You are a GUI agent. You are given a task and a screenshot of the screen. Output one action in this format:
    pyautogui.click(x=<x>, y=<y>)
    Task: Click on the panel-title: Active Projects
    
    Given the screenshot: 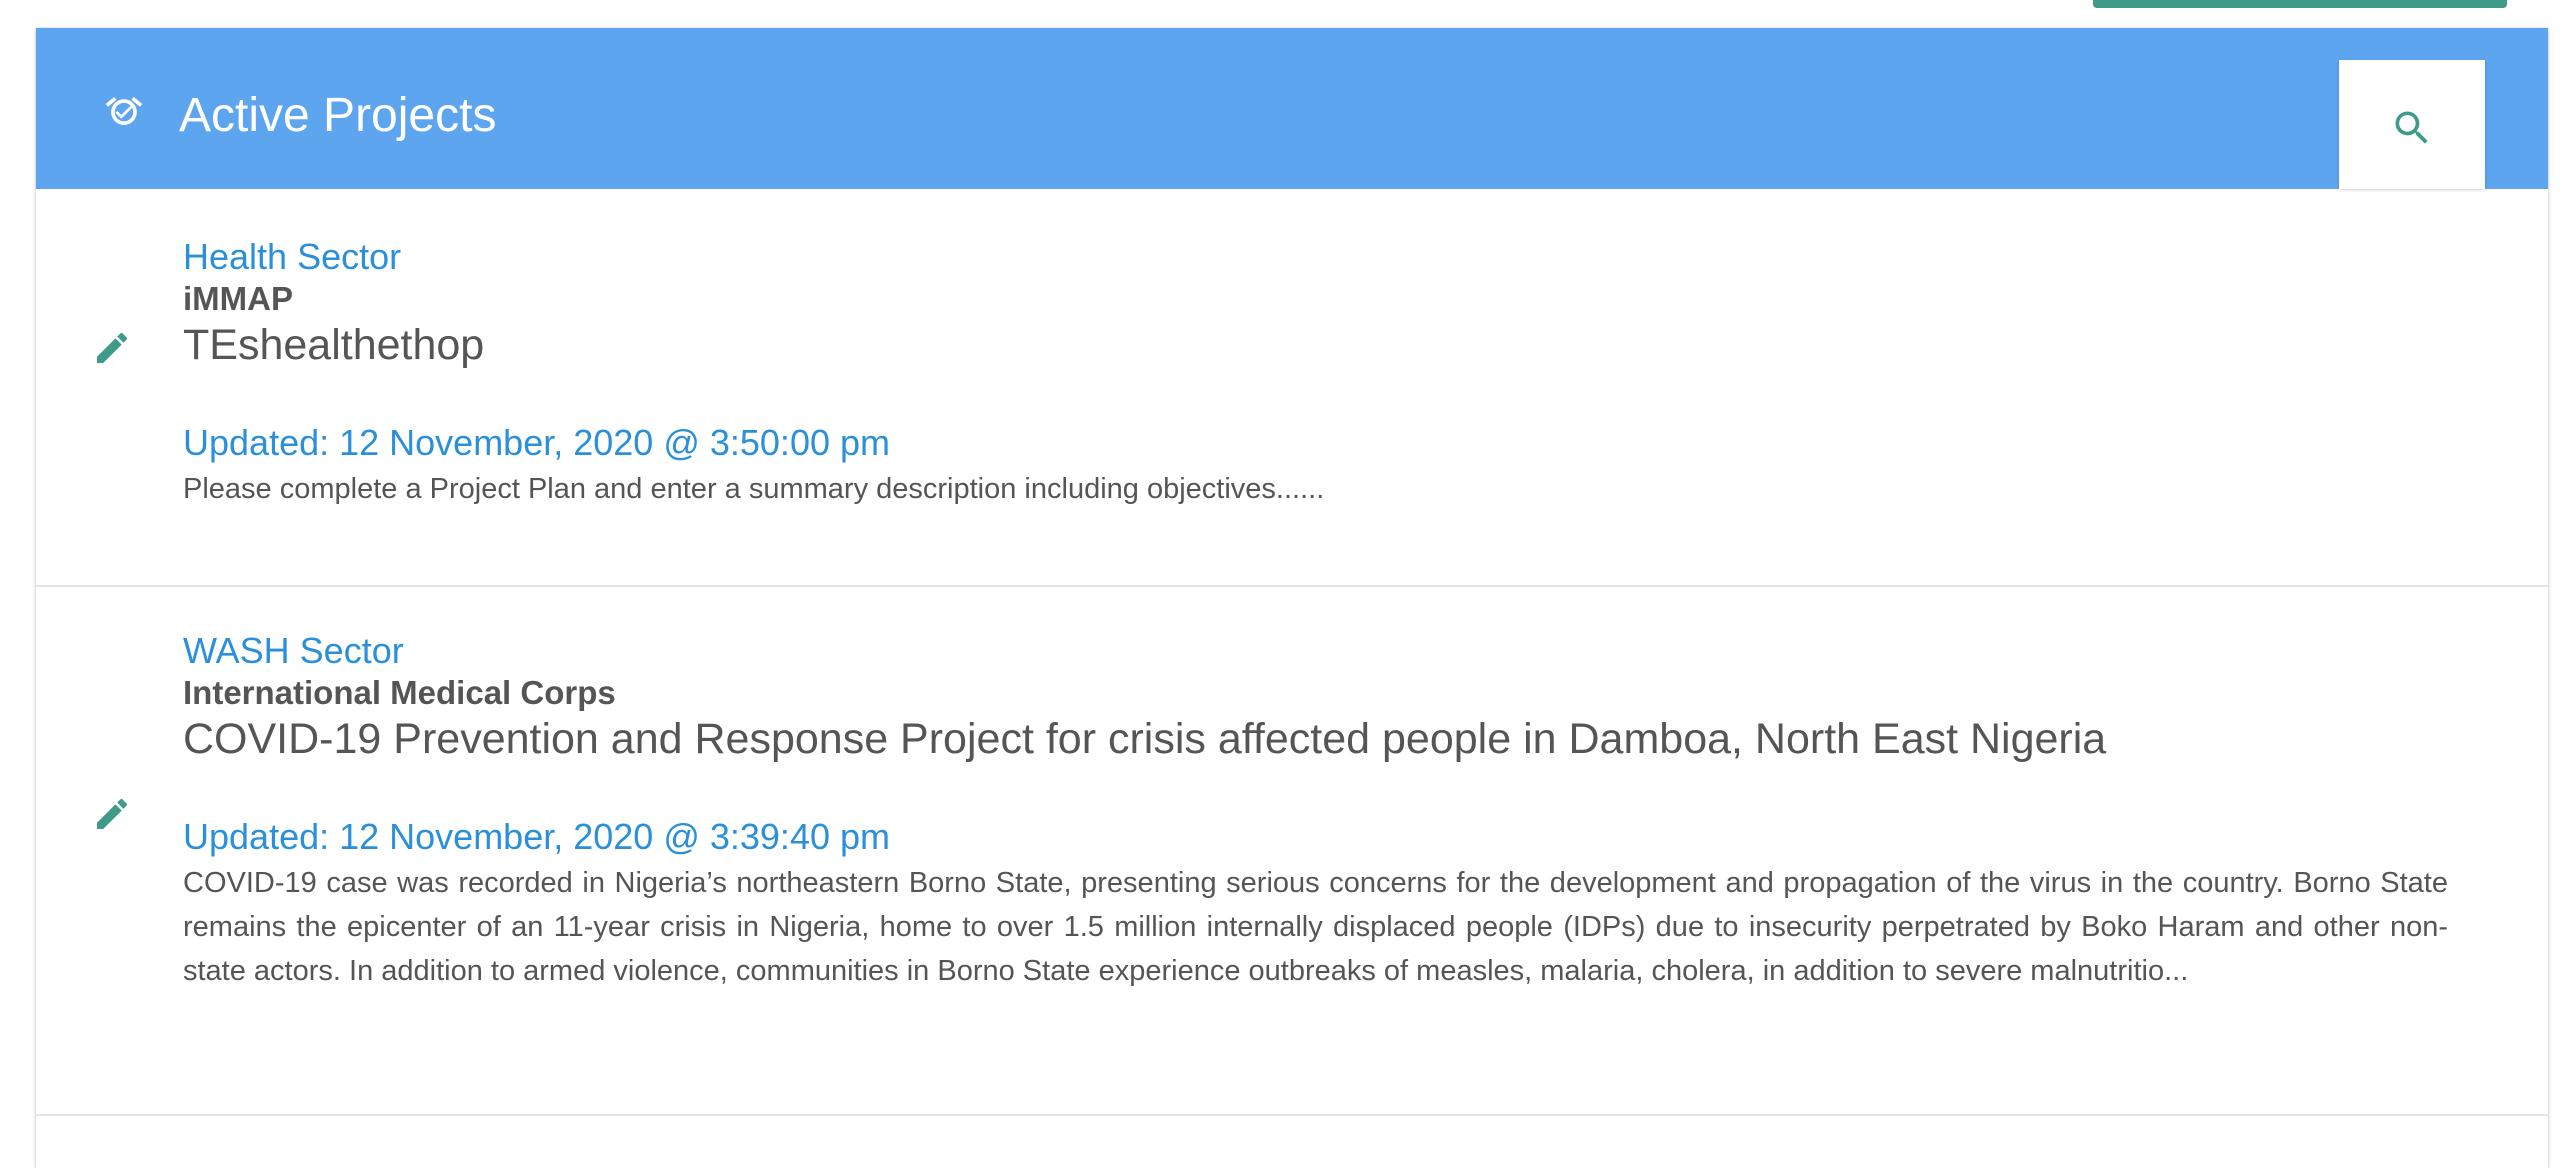 What is the action you would take?
    pyautogui.click(x=338, y=115)
    